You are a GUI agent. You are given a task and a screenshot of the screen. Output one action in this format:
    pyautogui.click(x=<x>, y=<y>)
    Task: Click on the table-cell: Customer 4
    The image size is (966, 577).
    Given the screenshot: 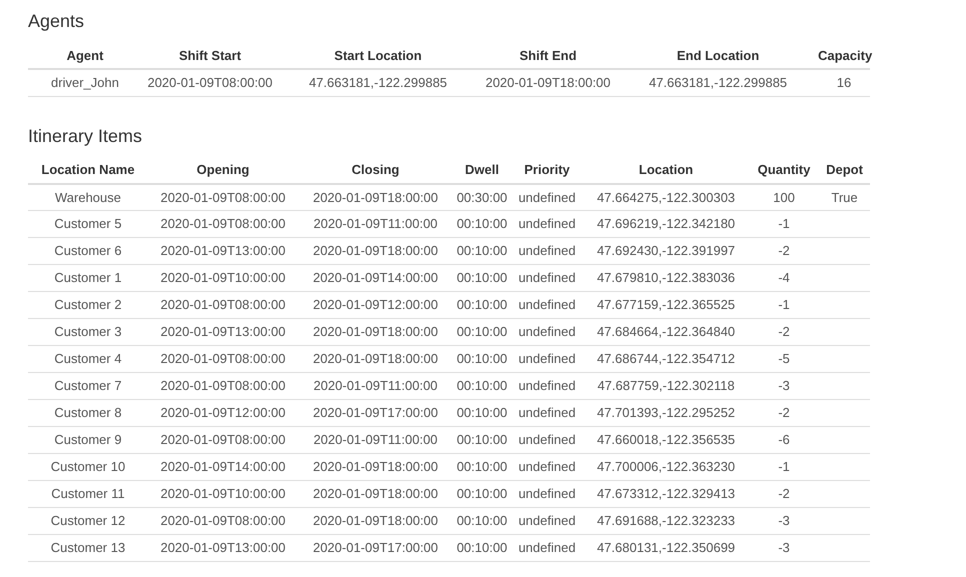 What is the action you would take?
    pyautogui.click(x=88, y=359)
    